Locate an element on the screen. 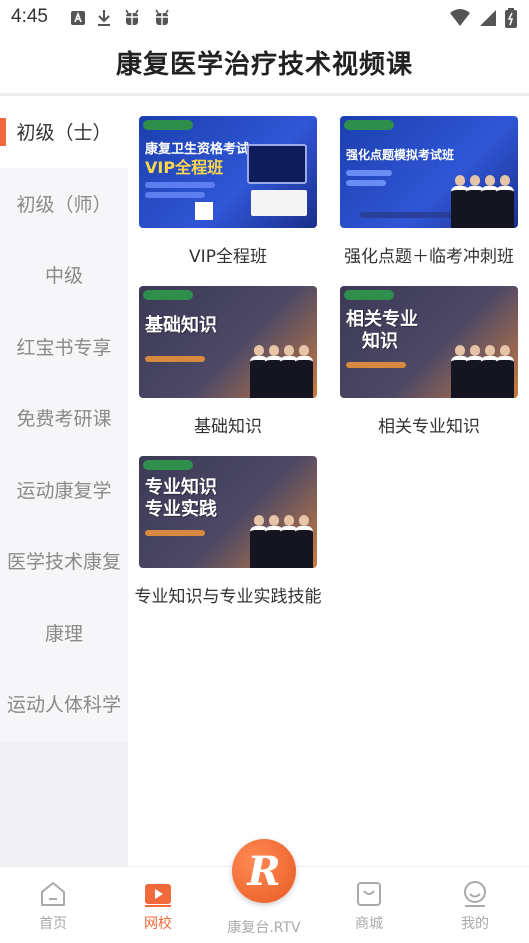  notification-icons is located at coordinates (121, 20).